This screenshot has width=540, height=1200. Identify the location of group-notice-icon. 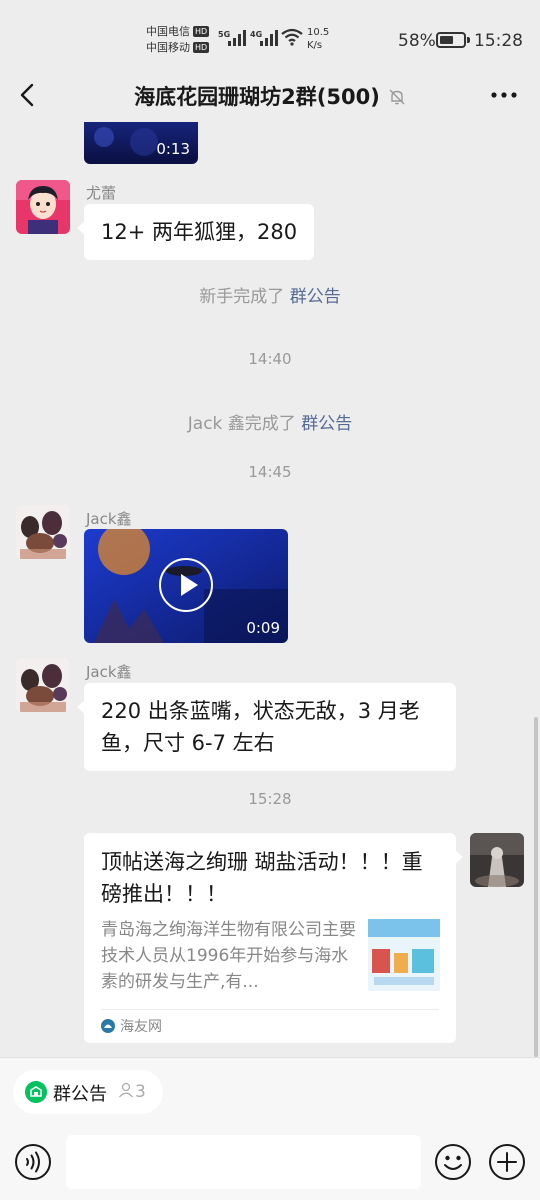
(36, 1092).